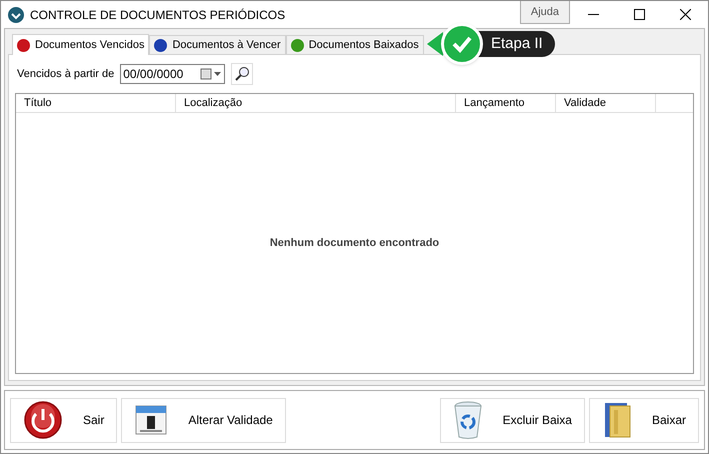  Describe the element at coordinates (643, 420) in the screenshot. I see `toolbar-button: Baixar` at that location.